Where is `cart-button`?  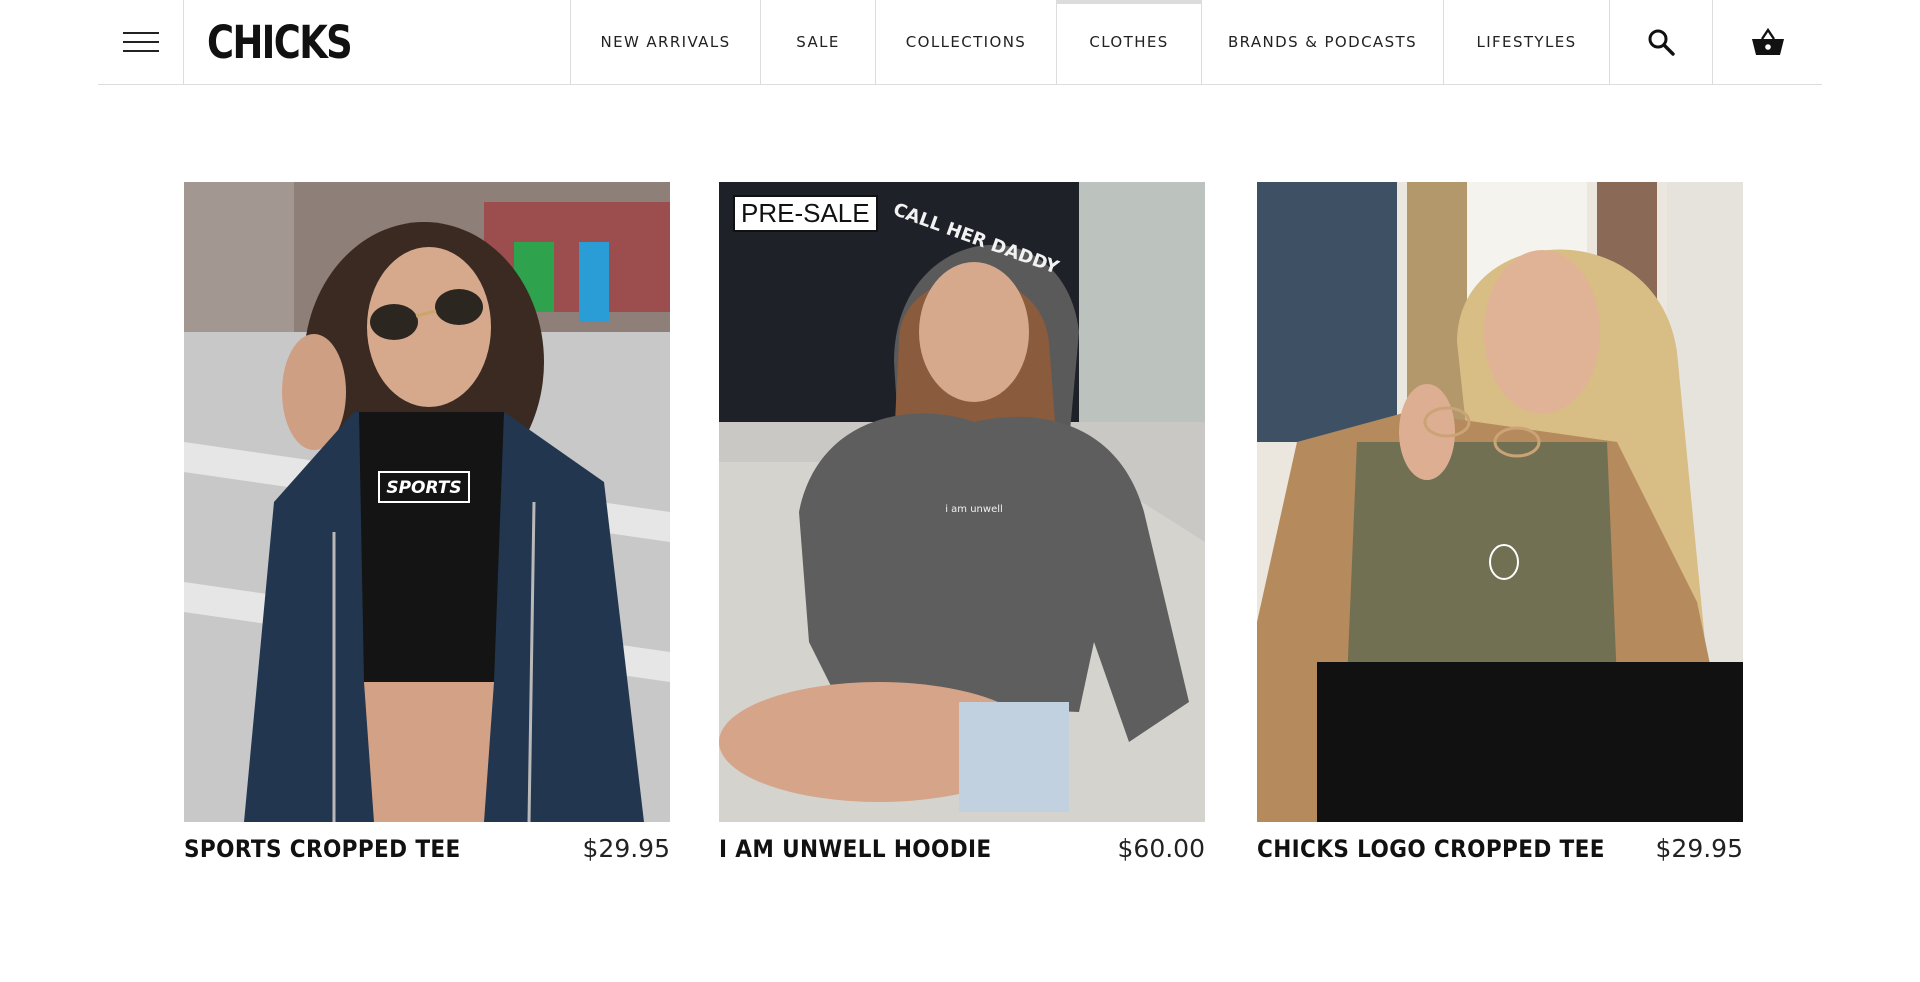 cart-button is located at coordinates (1767, 42).